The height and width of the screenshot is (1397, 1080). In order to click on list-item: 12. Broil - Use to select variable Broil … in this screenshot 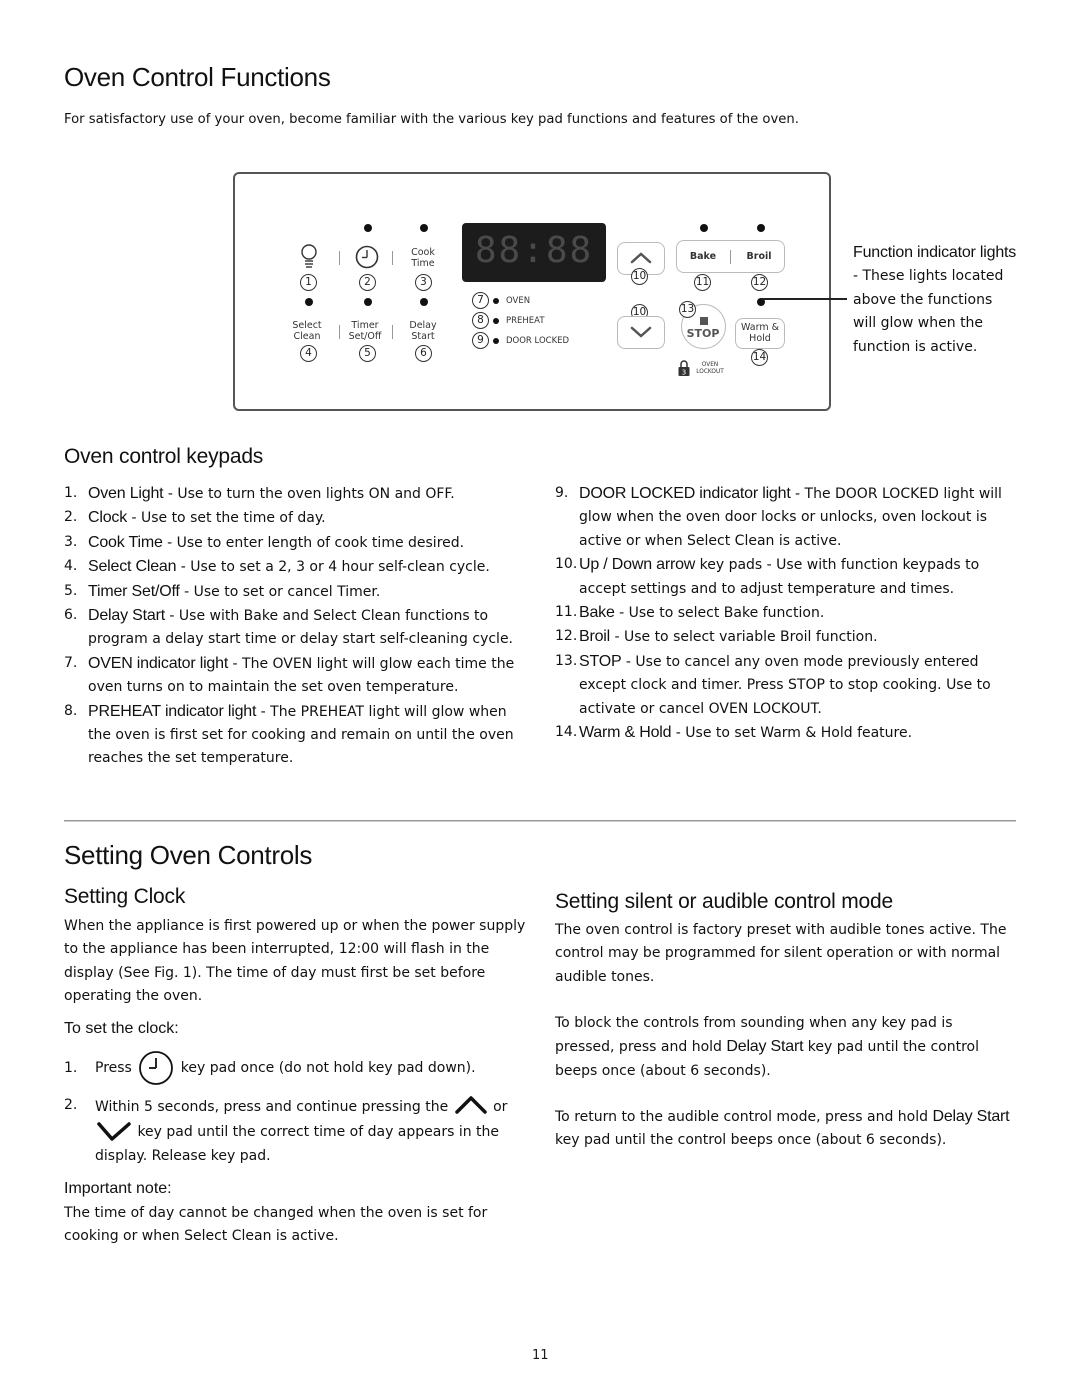, I will do `click(716, 637)`.